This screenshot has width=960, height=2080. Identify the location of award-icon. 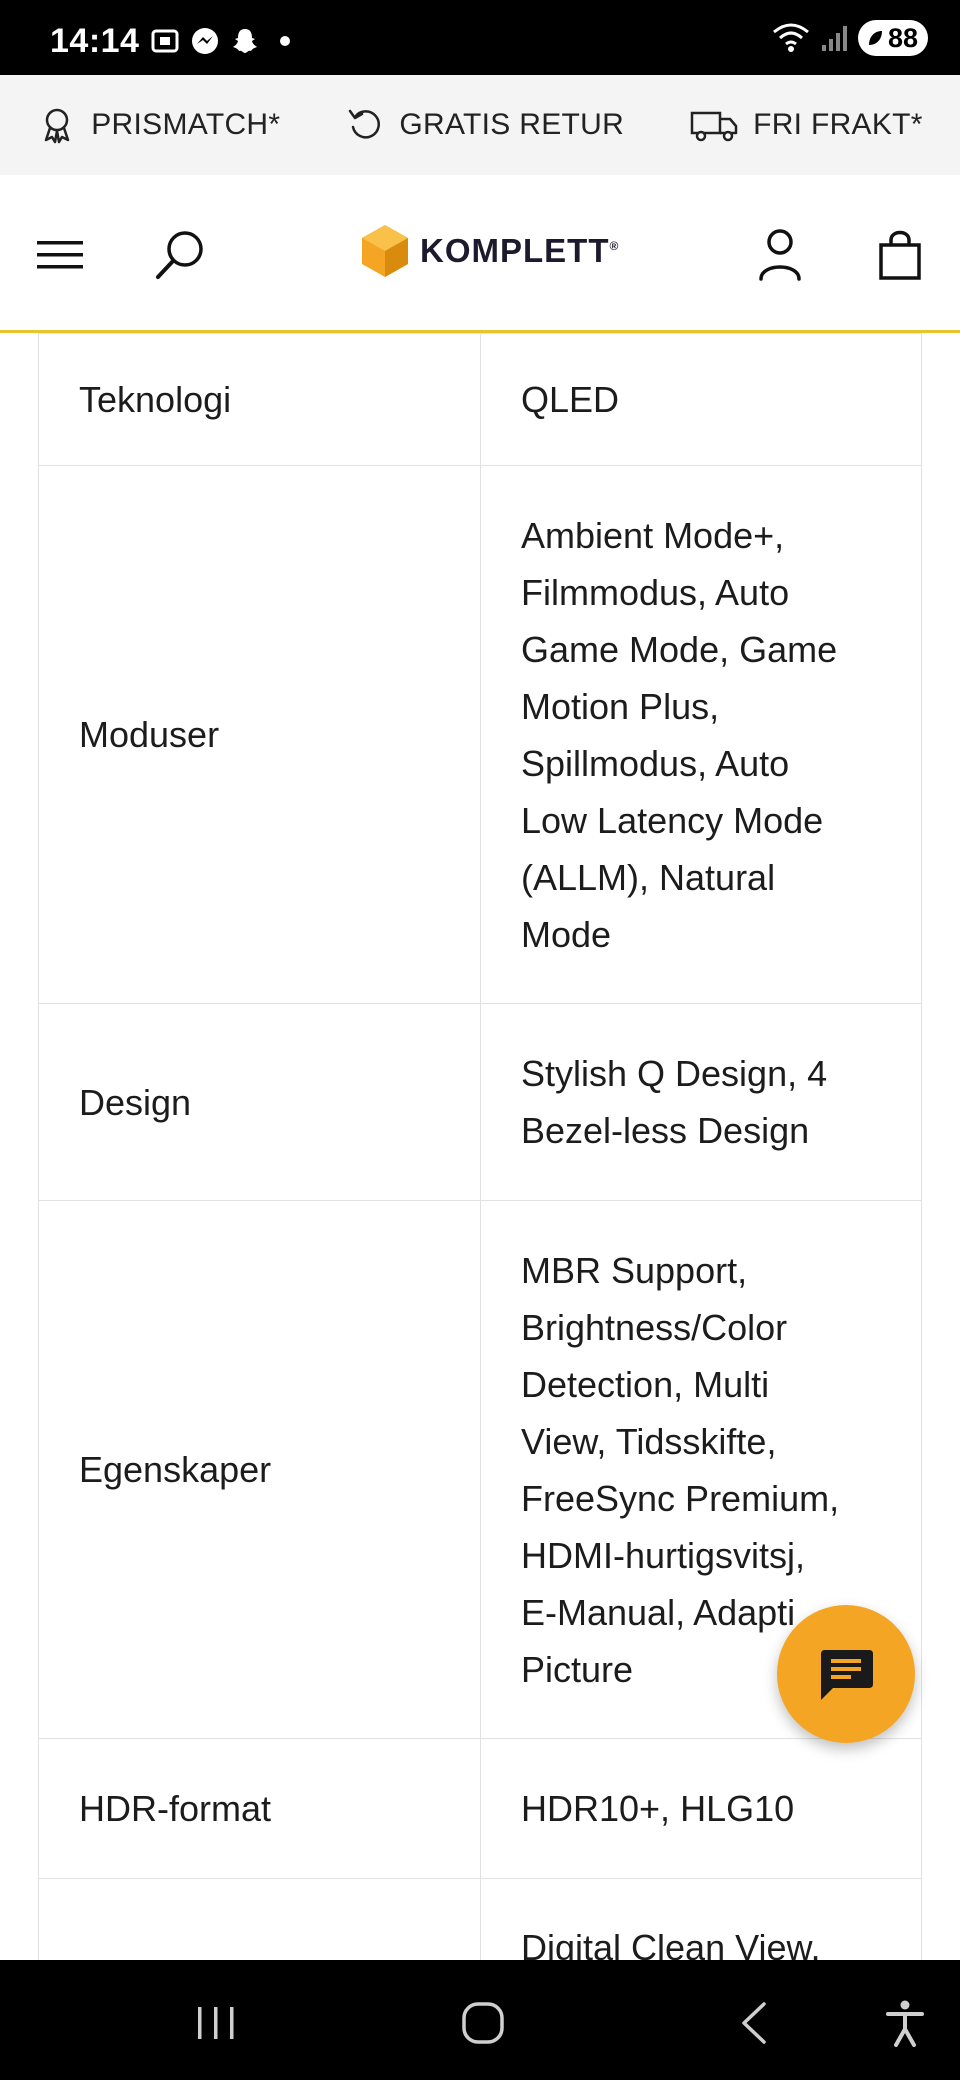
(57, 126).